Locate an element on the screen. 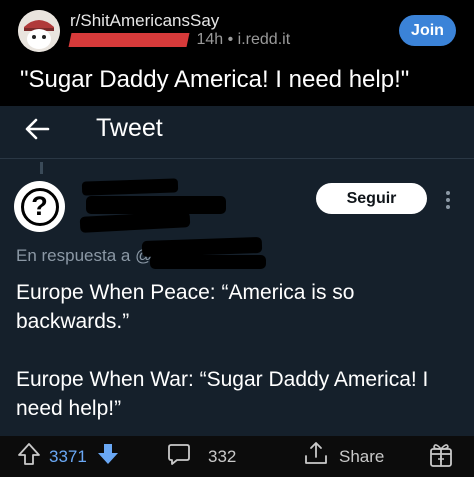 Image resolution: width=474 pixels, height=477 pixels. share-icon is located at coordinates (316, 456).